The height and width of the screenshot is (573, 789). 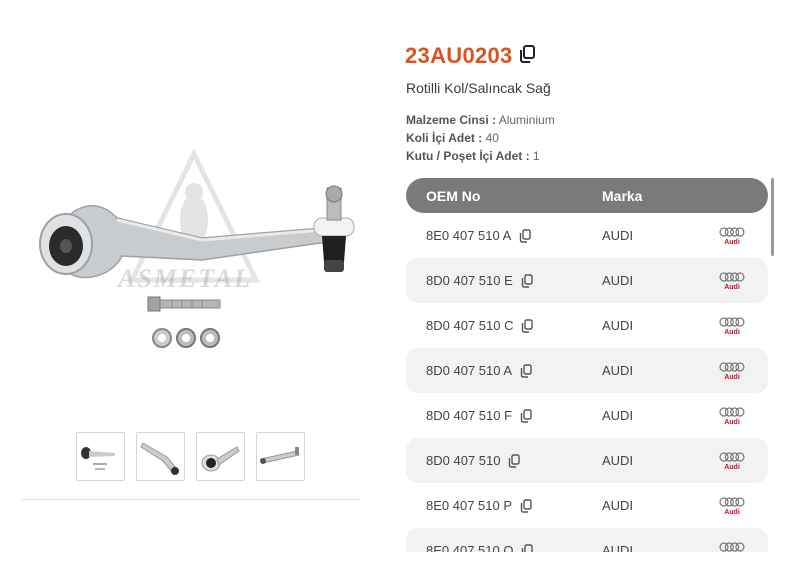 I want to click on table-row: 8E0 407 510 QAUDIAudi, so click(x=587, y=541).